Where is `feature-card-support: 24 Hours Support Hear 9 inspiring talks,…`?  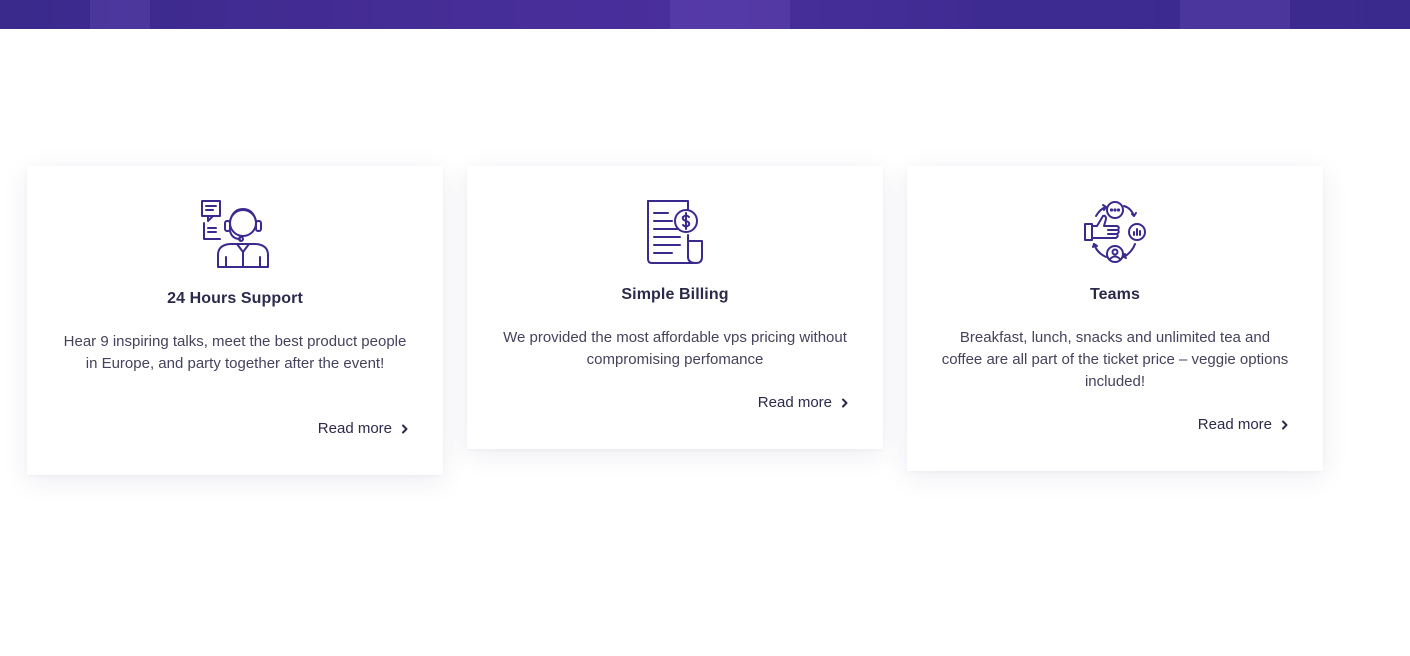 feature-card-support: 24 Hours Support Hear 9 inspiring talks,… is located at coordinates (235, 320).